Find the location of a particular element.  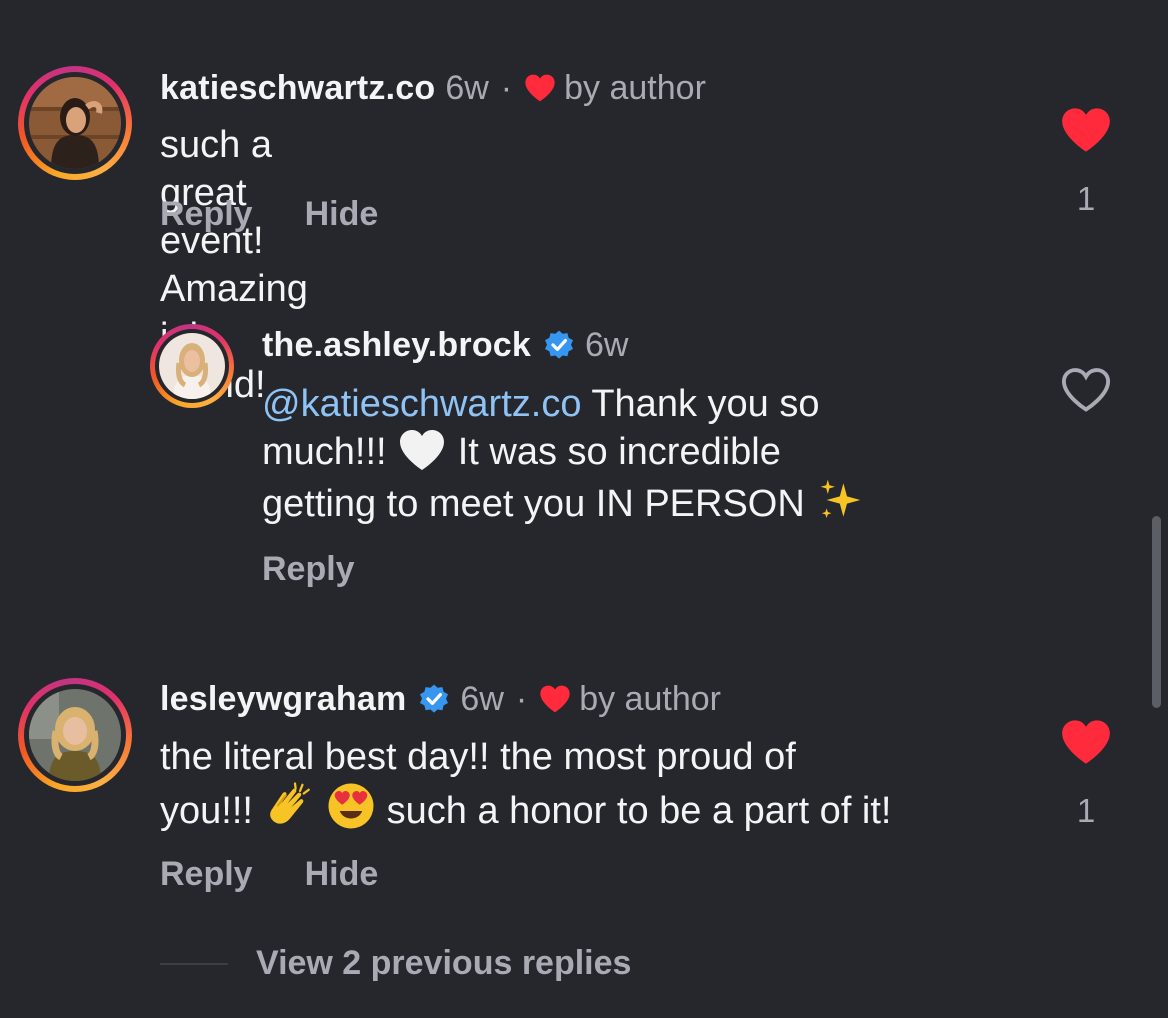

comment-username: the.ashley.brock is located at coordinates (396, 345).